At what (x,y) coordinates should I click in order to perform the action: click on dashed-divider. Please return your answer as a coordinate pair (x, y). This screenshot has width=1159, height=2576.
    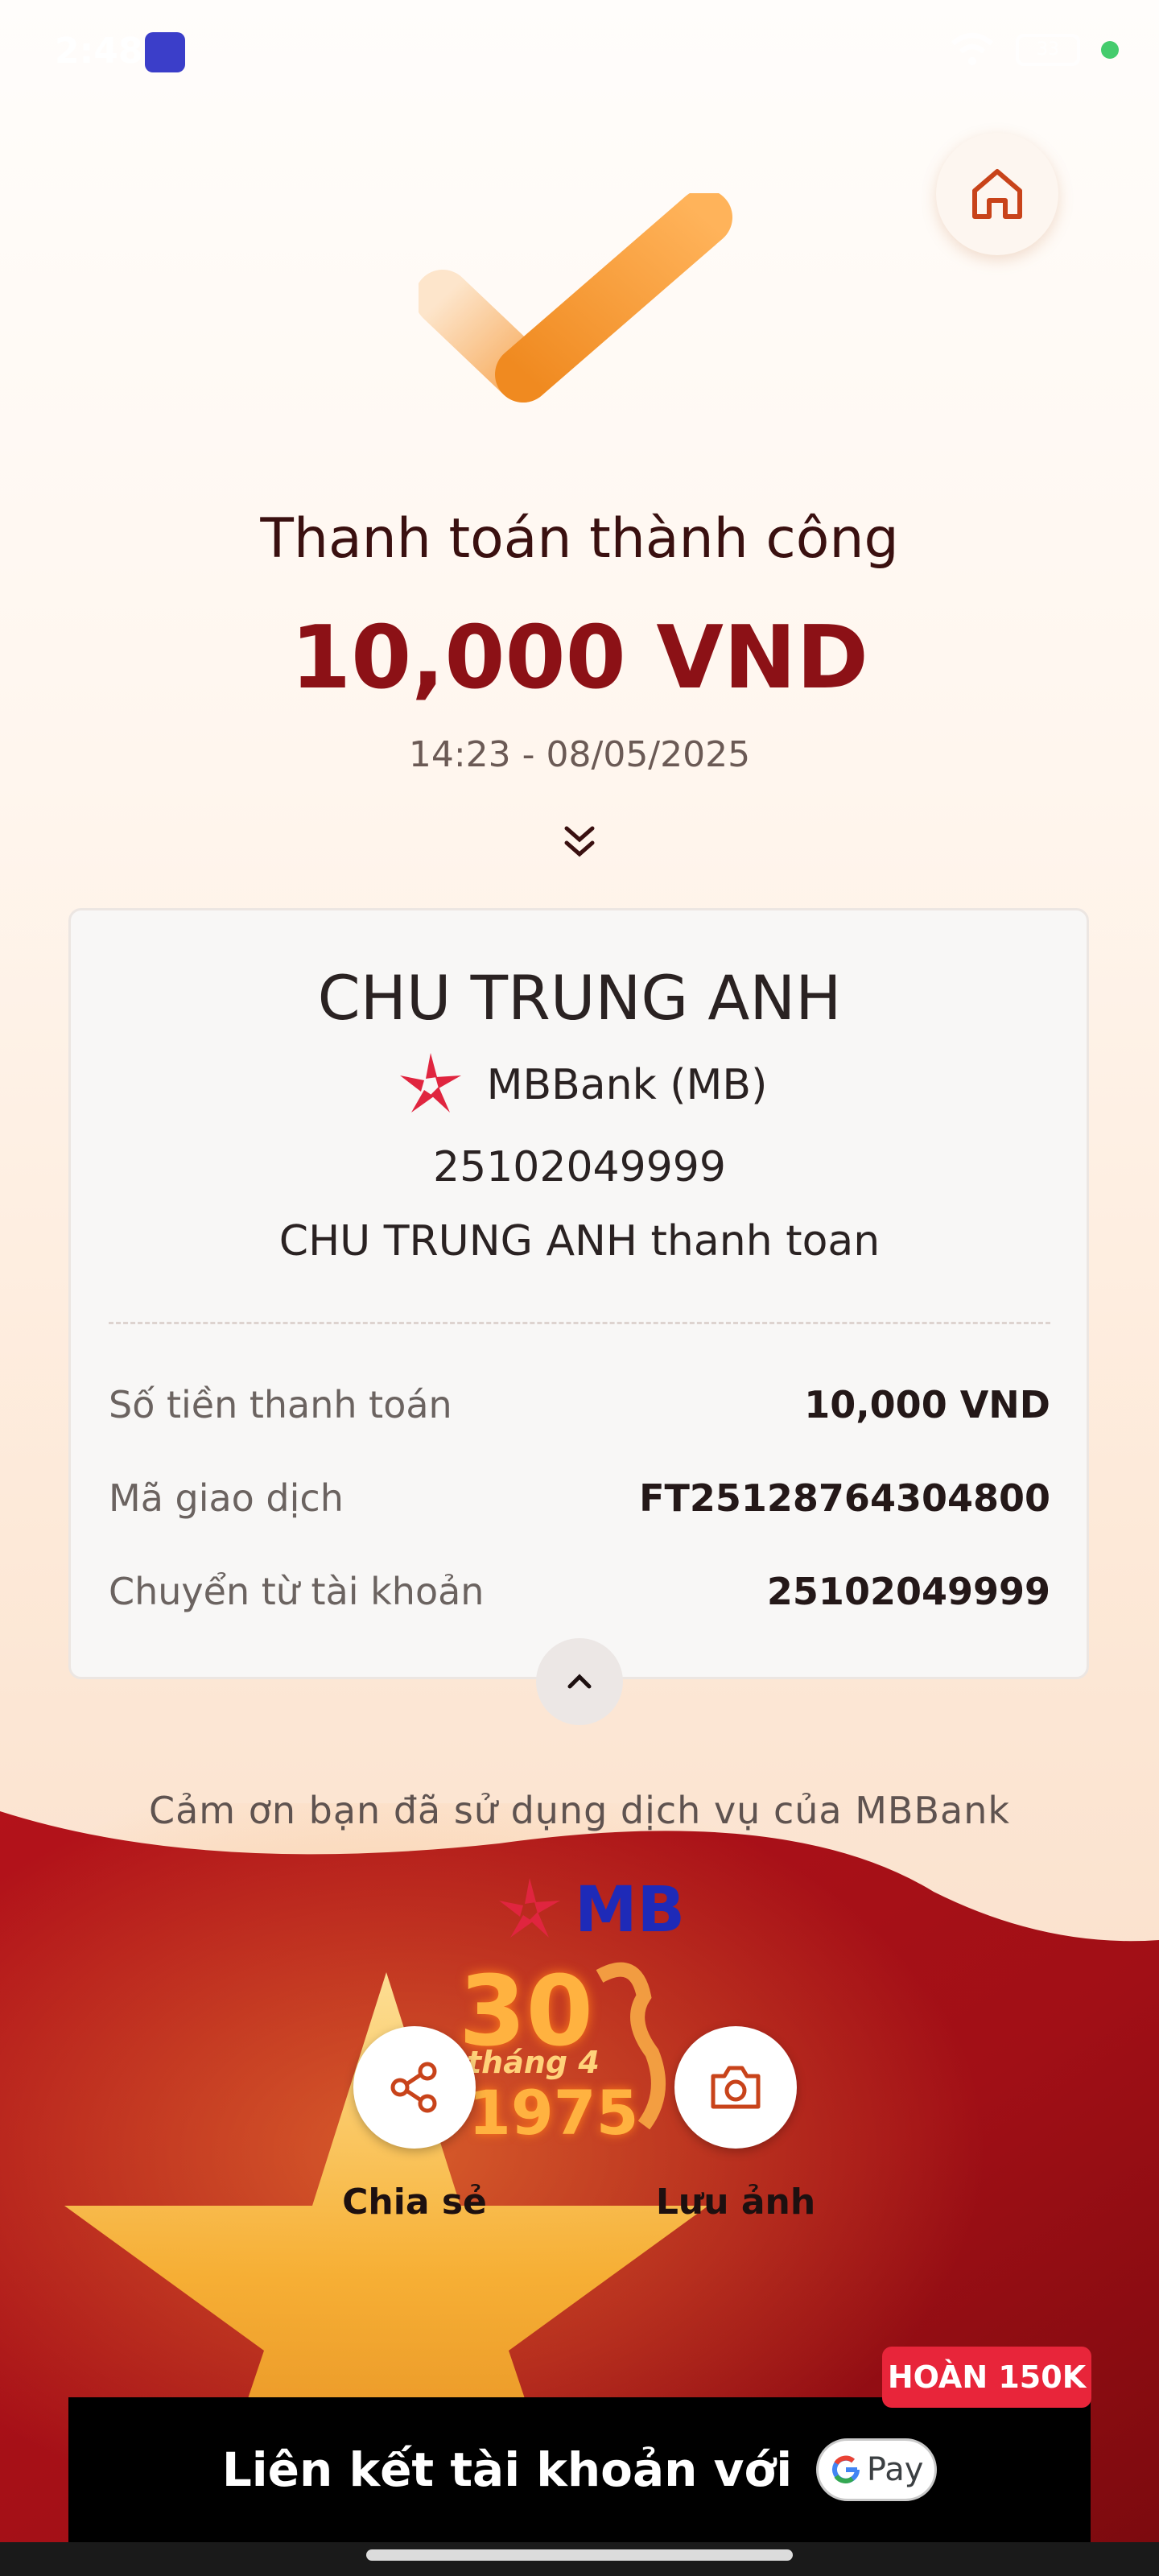
    Looking at the image, I should click on (579, 1323).